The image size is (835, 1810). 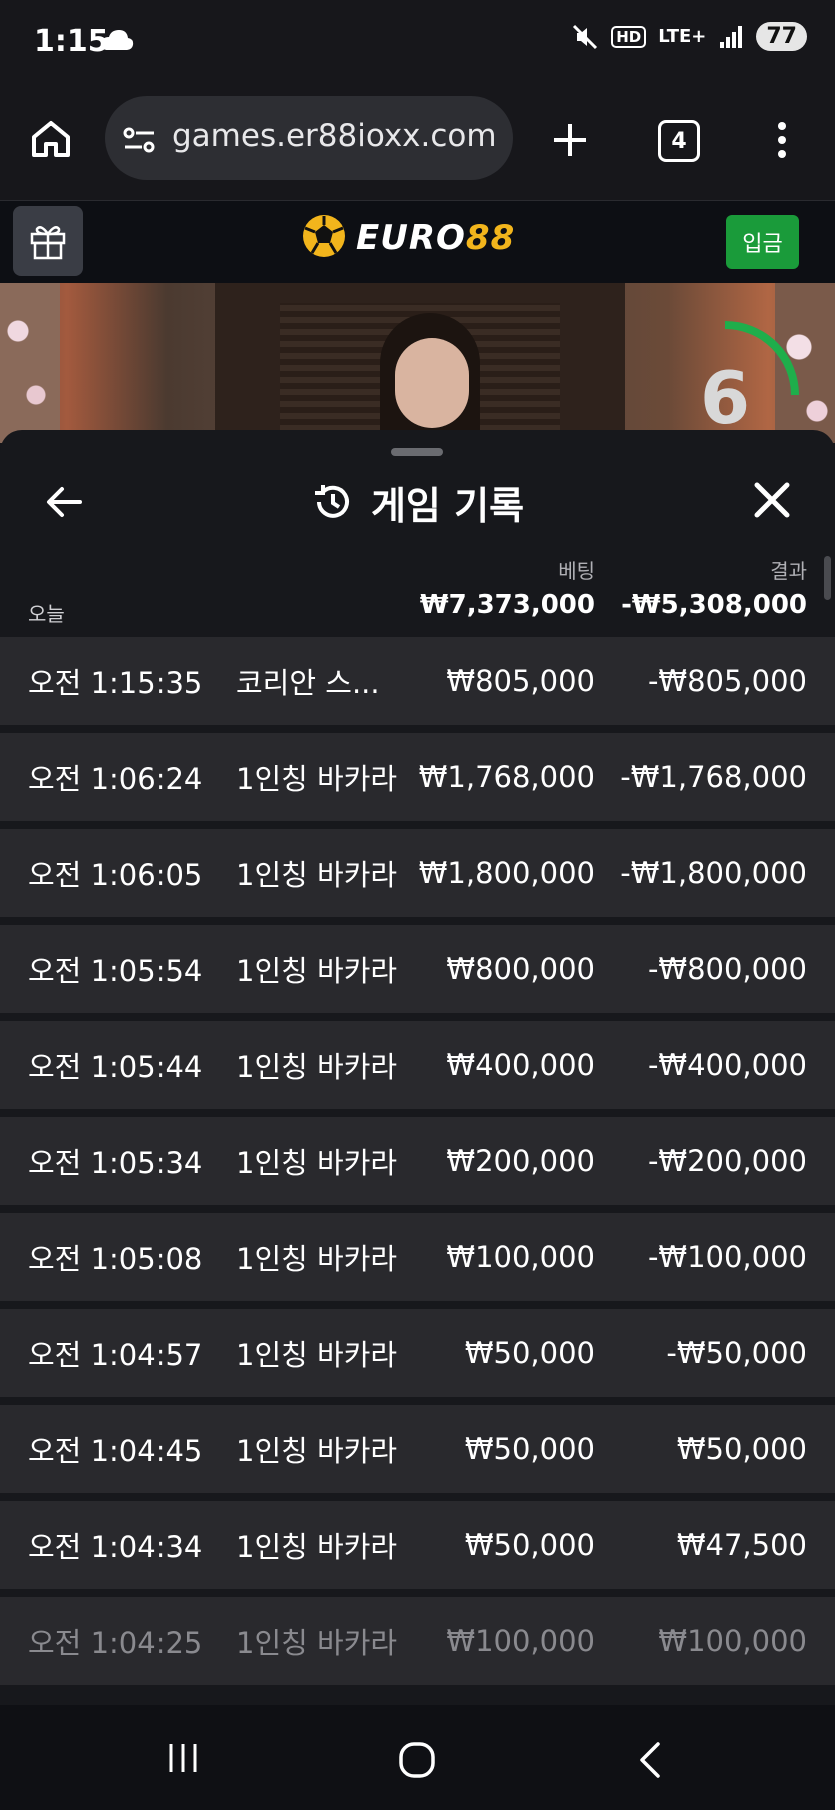 I want to click on row-result: -₩100,000, so click(x=727, y=1257).